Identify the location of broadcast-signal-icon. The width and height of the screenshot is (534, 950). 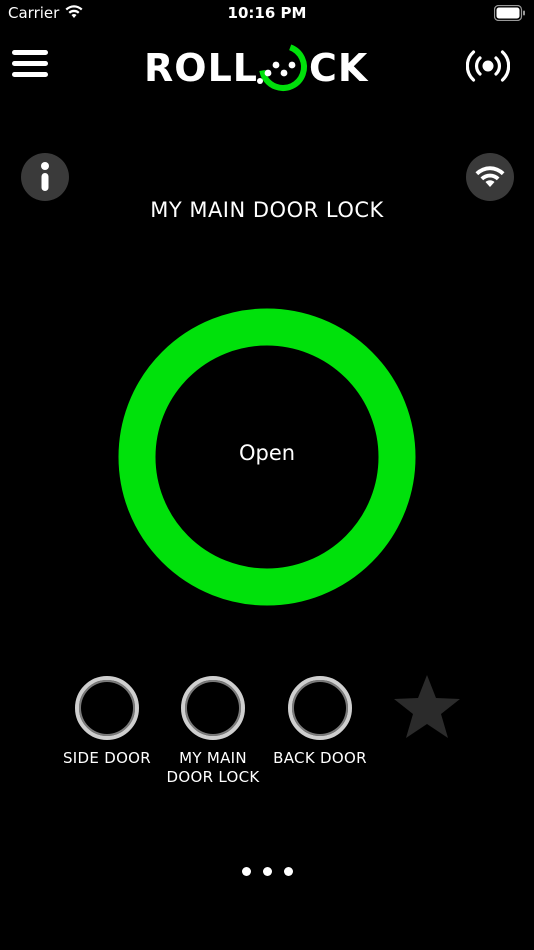
(488, 66).